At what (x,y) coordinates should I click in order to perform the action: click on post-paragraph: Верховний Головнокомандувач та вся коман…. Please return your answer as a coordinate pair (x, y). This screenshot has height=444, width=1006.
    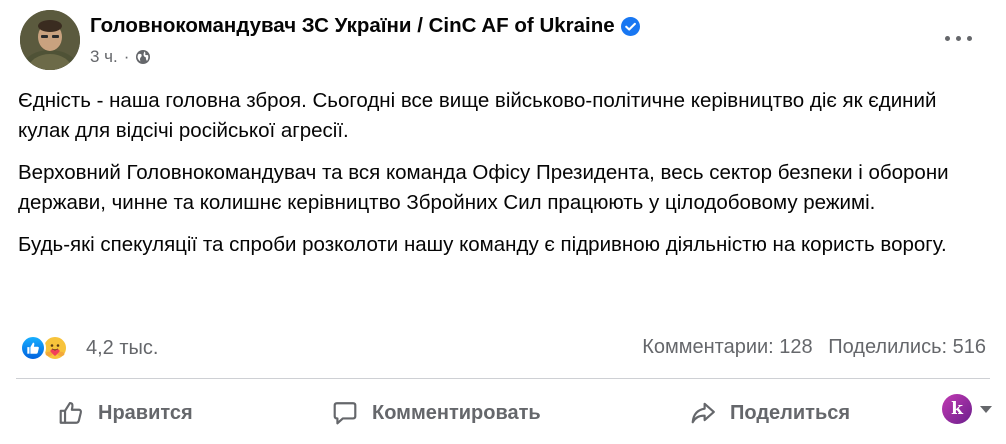
    Looking at the image, I should click on (483, 187).